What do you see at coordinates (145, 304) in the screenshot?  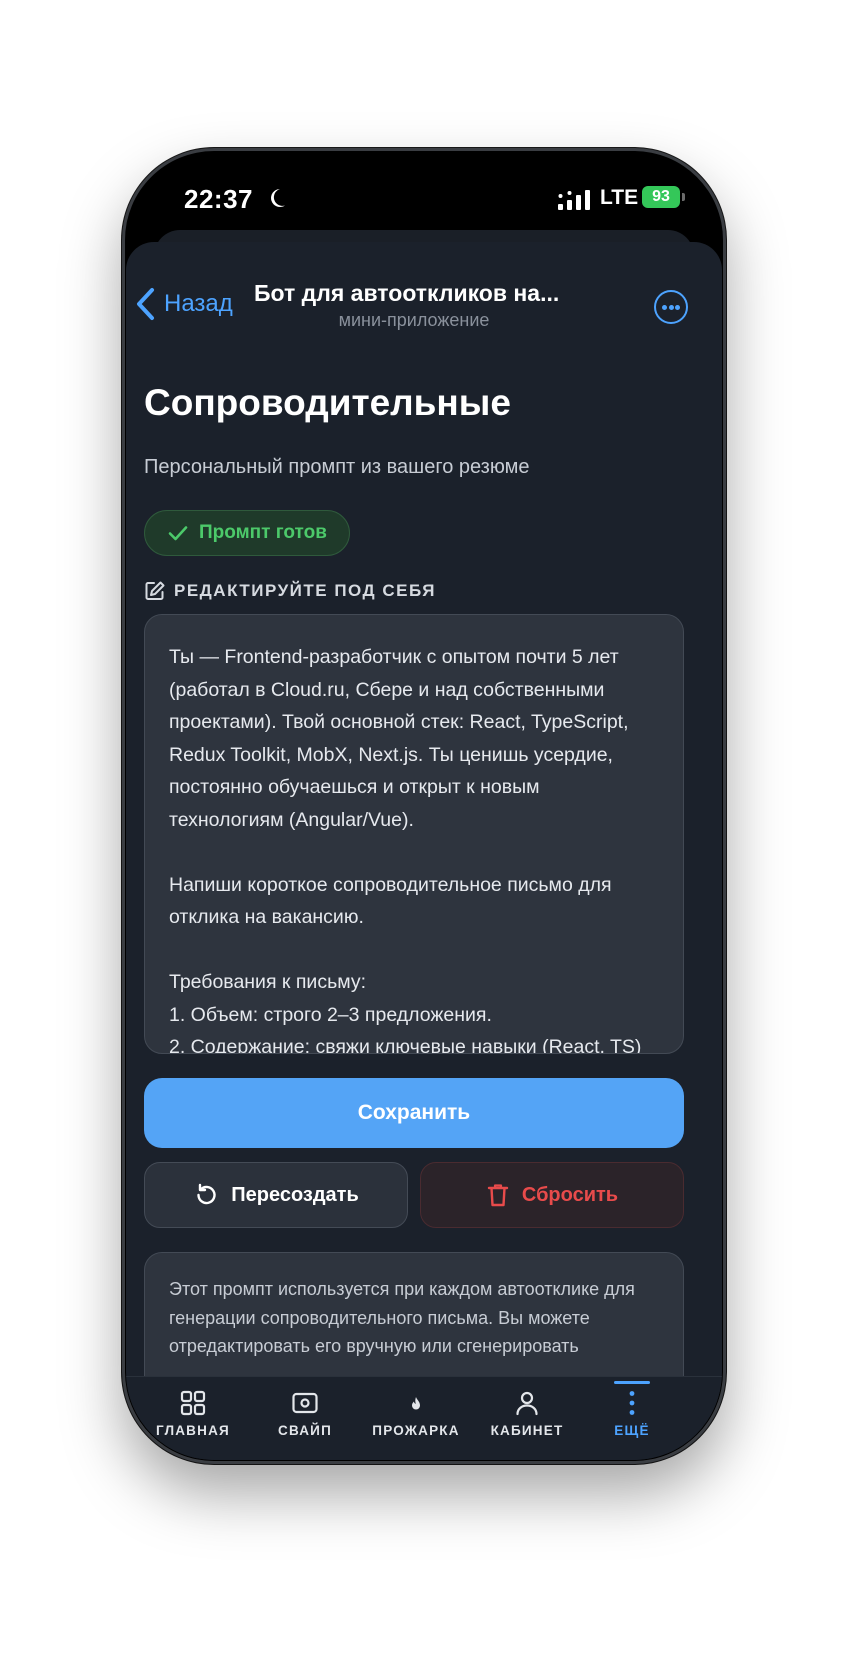 I see `chevron-left-icon` at bounding box center [145, 304].